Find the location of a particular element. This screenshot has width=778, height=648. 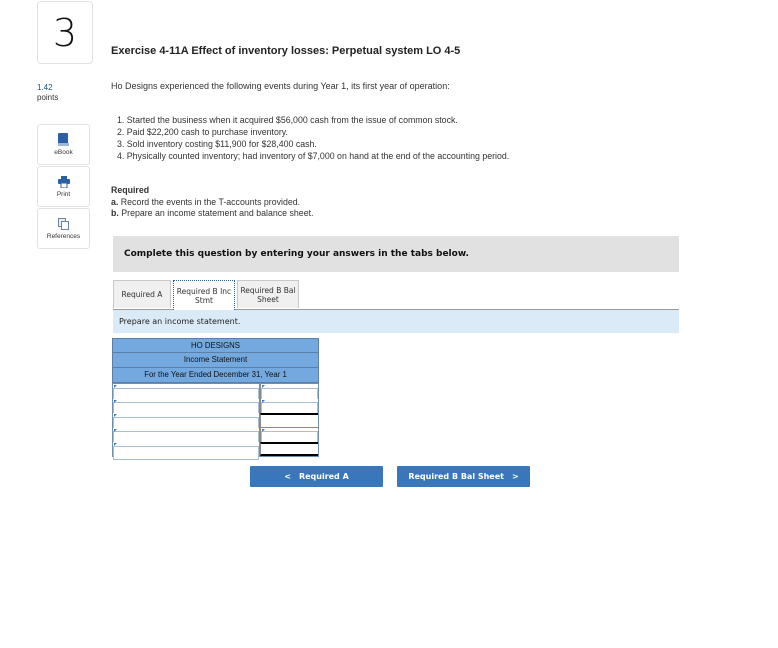

references-button: References is located at coordinates (63, 228).